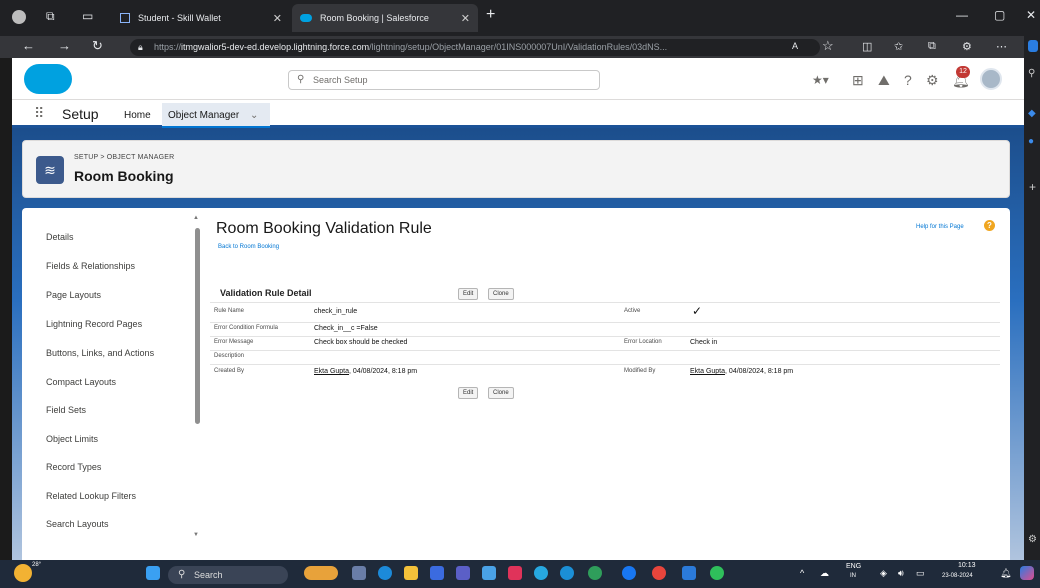 The image size is (1040, 588). Describe the element at coordinates (64, 45) in the screenshot. I see `forward-arrow-icon: →` at that location.